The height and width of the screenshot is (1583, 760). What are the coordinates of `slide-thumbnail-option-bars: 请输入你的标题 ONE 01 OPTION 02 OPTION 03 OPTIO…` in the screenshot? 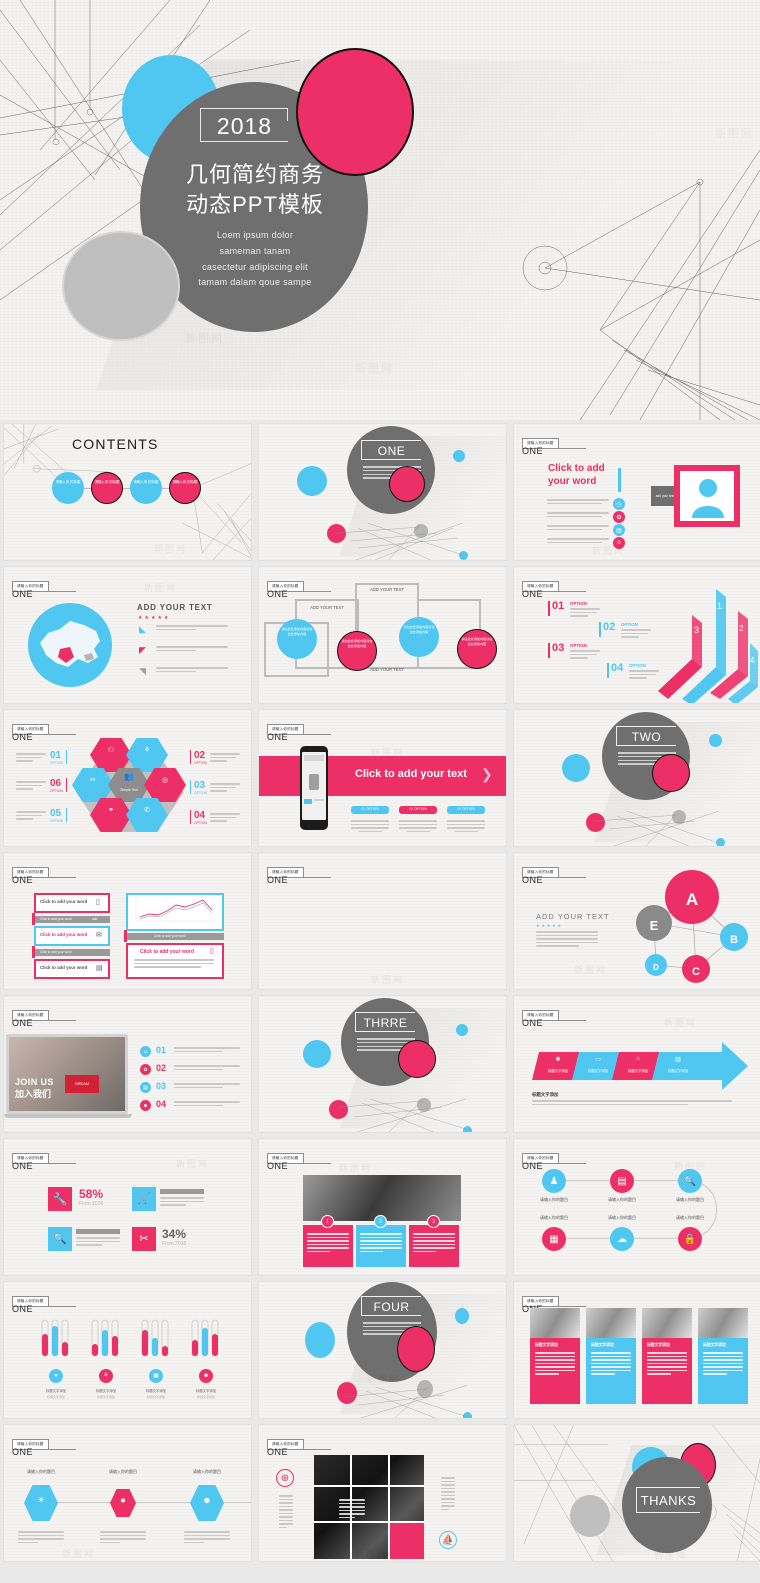 It's located at (636, 635).